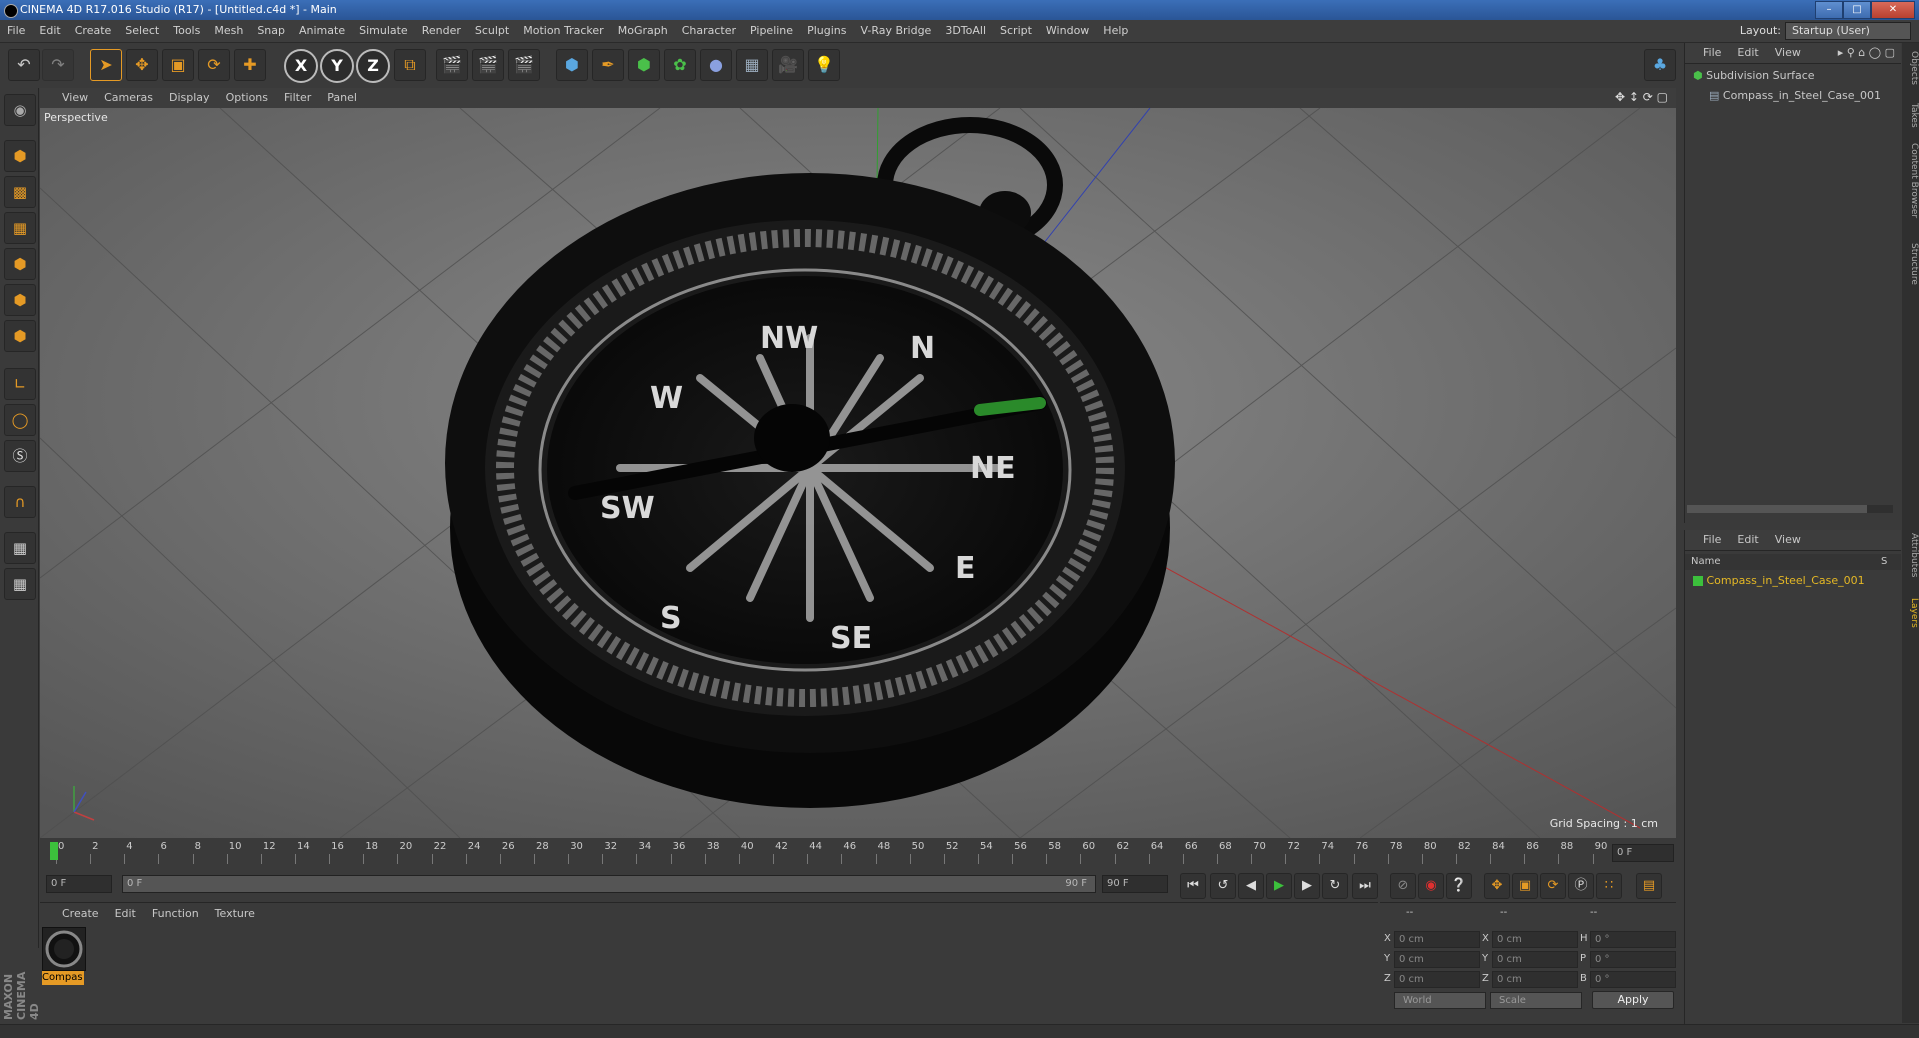 Image resolution: width=1919 pixels, height=1038 pixels. I want to click on viewport-menu-display: Display, so click(189, 98).